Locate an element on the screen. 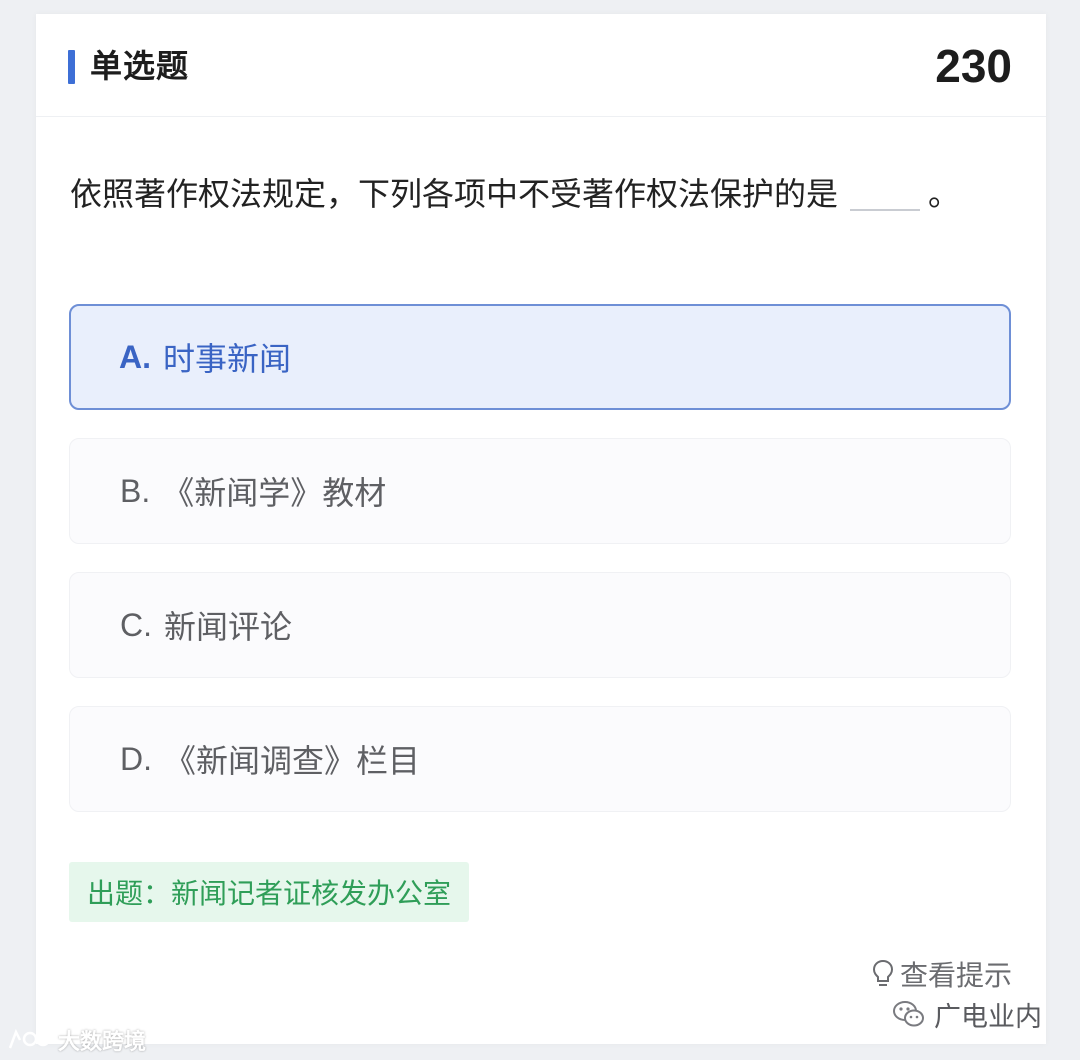 The height and width of the screenshot is (1060, 1080). answer-blank is located at coordinates (885, 210).